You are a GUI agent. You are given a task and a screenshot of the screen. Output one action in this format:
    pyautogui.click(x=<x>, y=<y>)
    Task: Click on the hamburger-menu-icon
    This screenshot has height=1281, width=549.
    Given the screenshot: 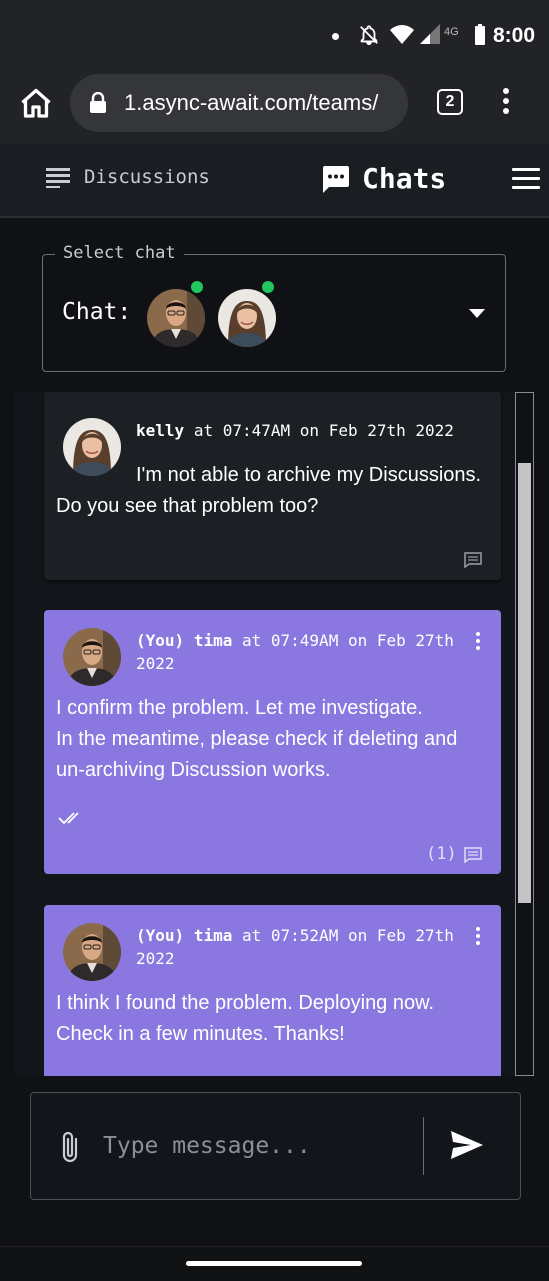 What is the action you would take?
    pyautogui.click(x=526, y=181)
    